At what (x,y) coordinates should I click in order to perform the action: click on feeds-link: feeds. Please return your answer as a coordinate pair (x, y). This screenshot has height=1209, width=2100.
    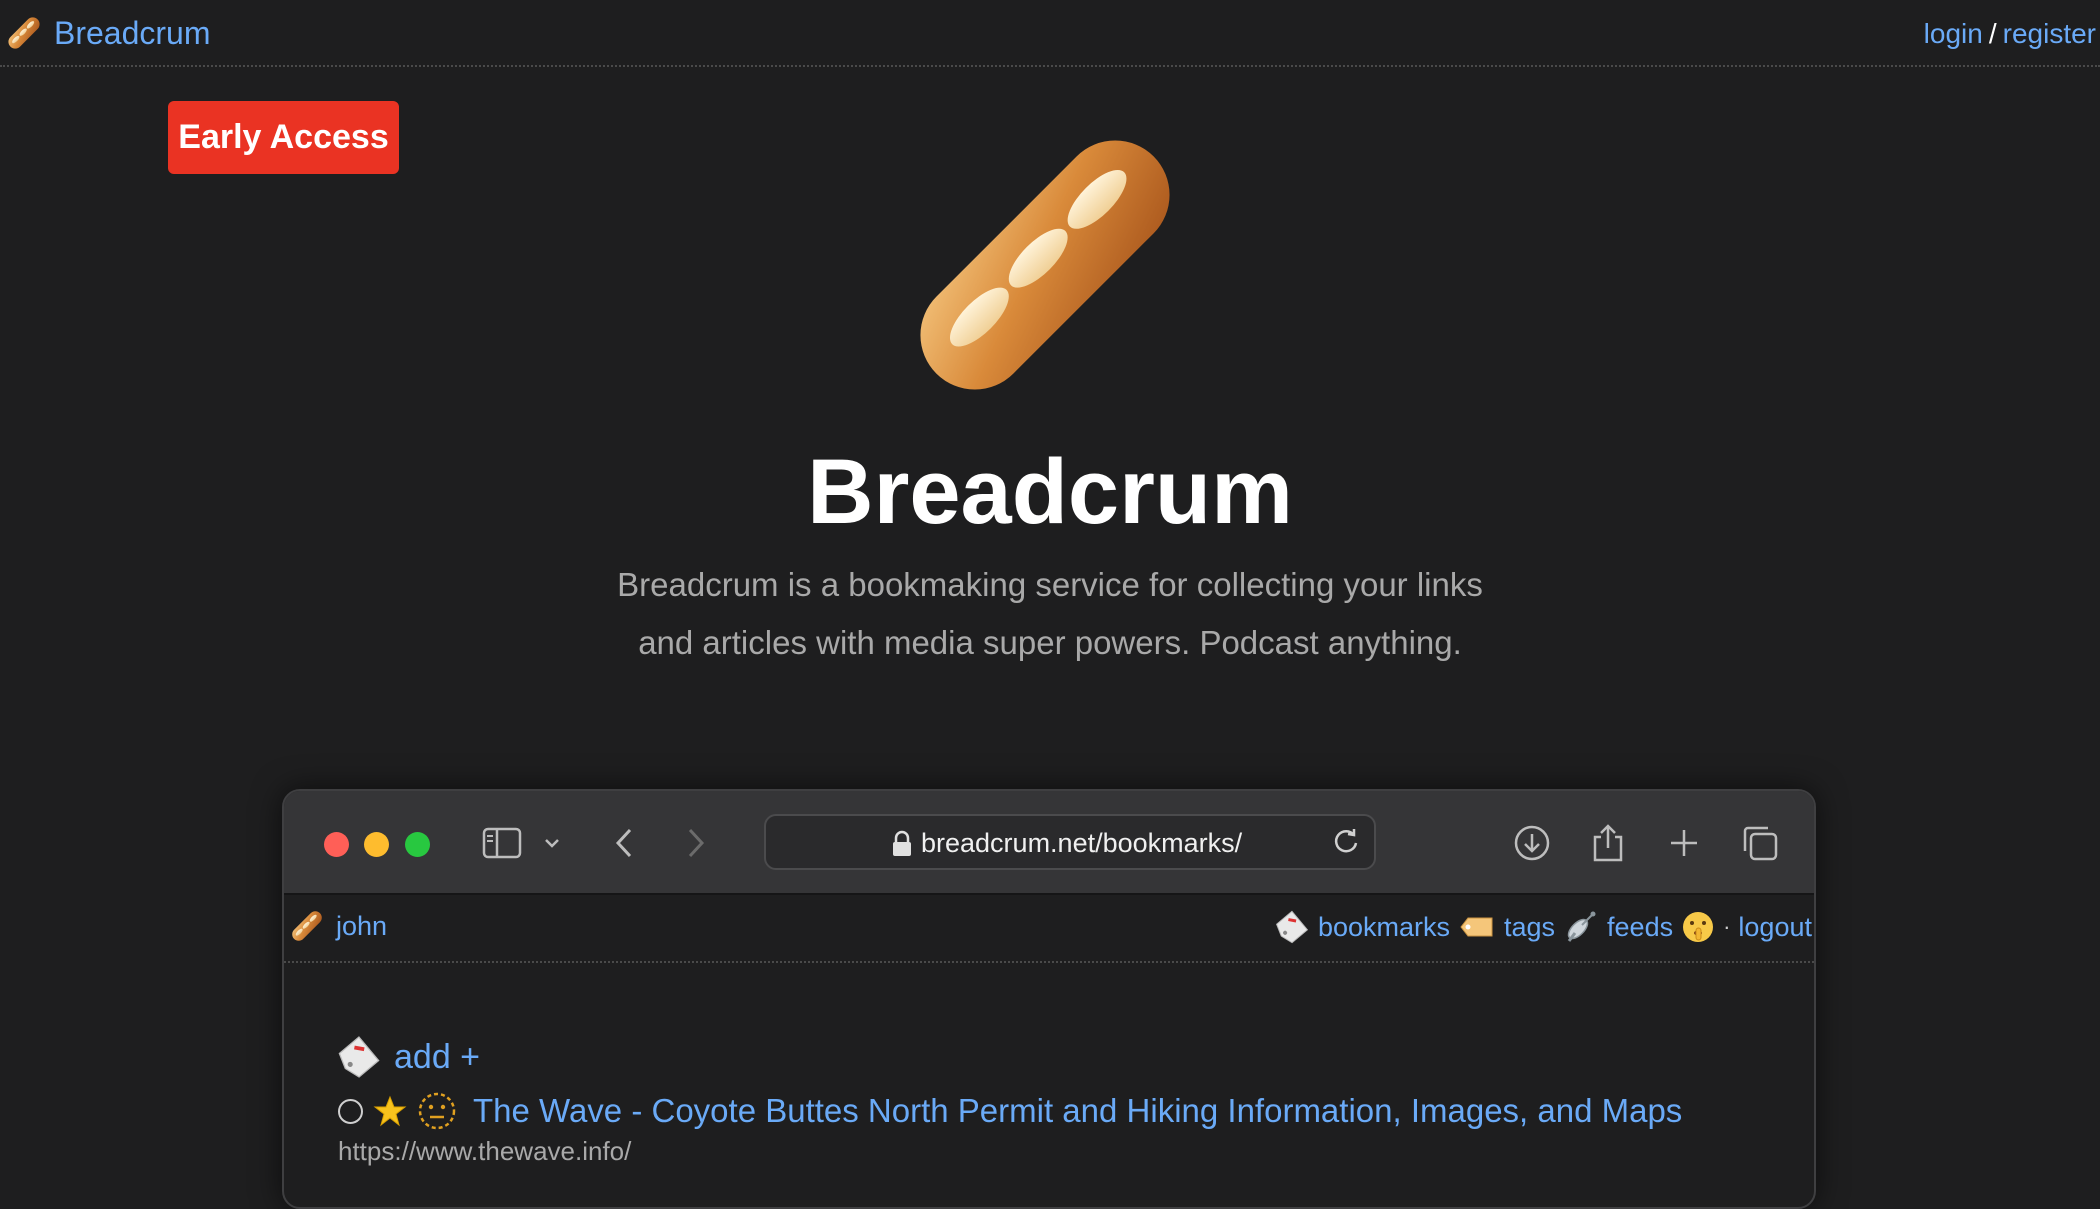
    Looking at the image, I should click on (1640, 927).